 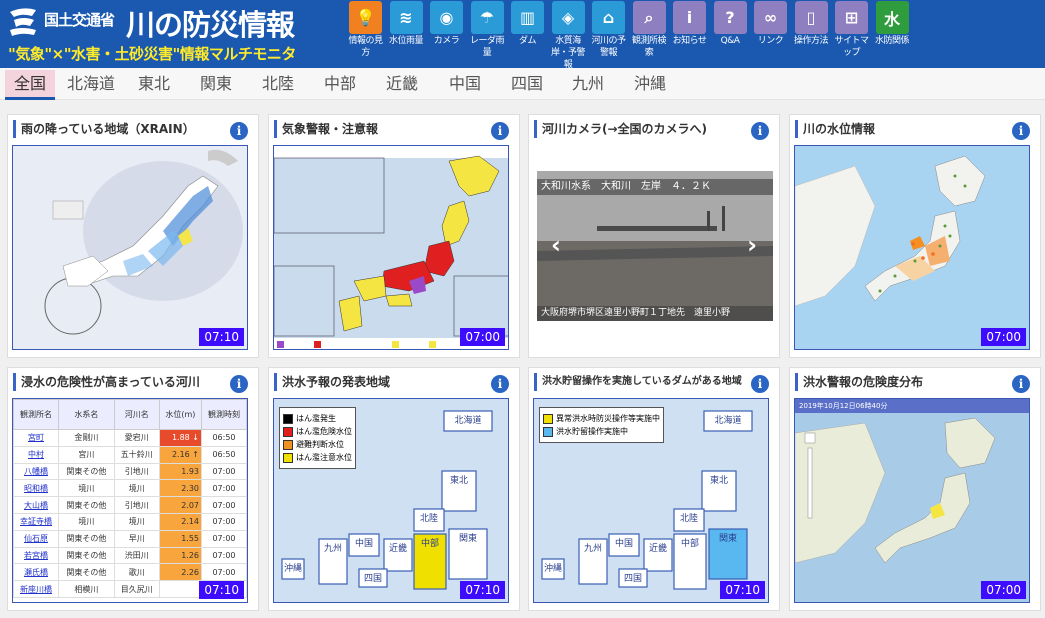 What do you see at coordinates (770, 41) in the screenshot?
I see `nav-label: リンク` at bounding box center [770, 41].